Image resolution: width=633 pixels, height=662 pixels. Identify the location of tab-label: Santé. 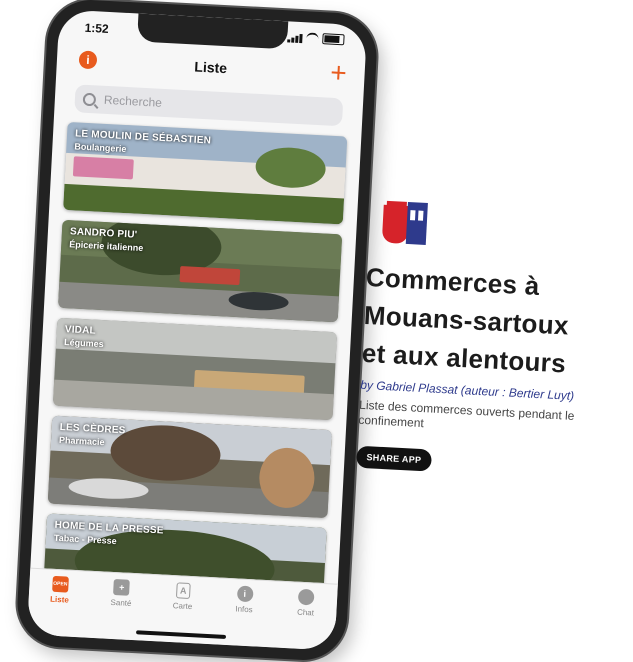
(121, 602).